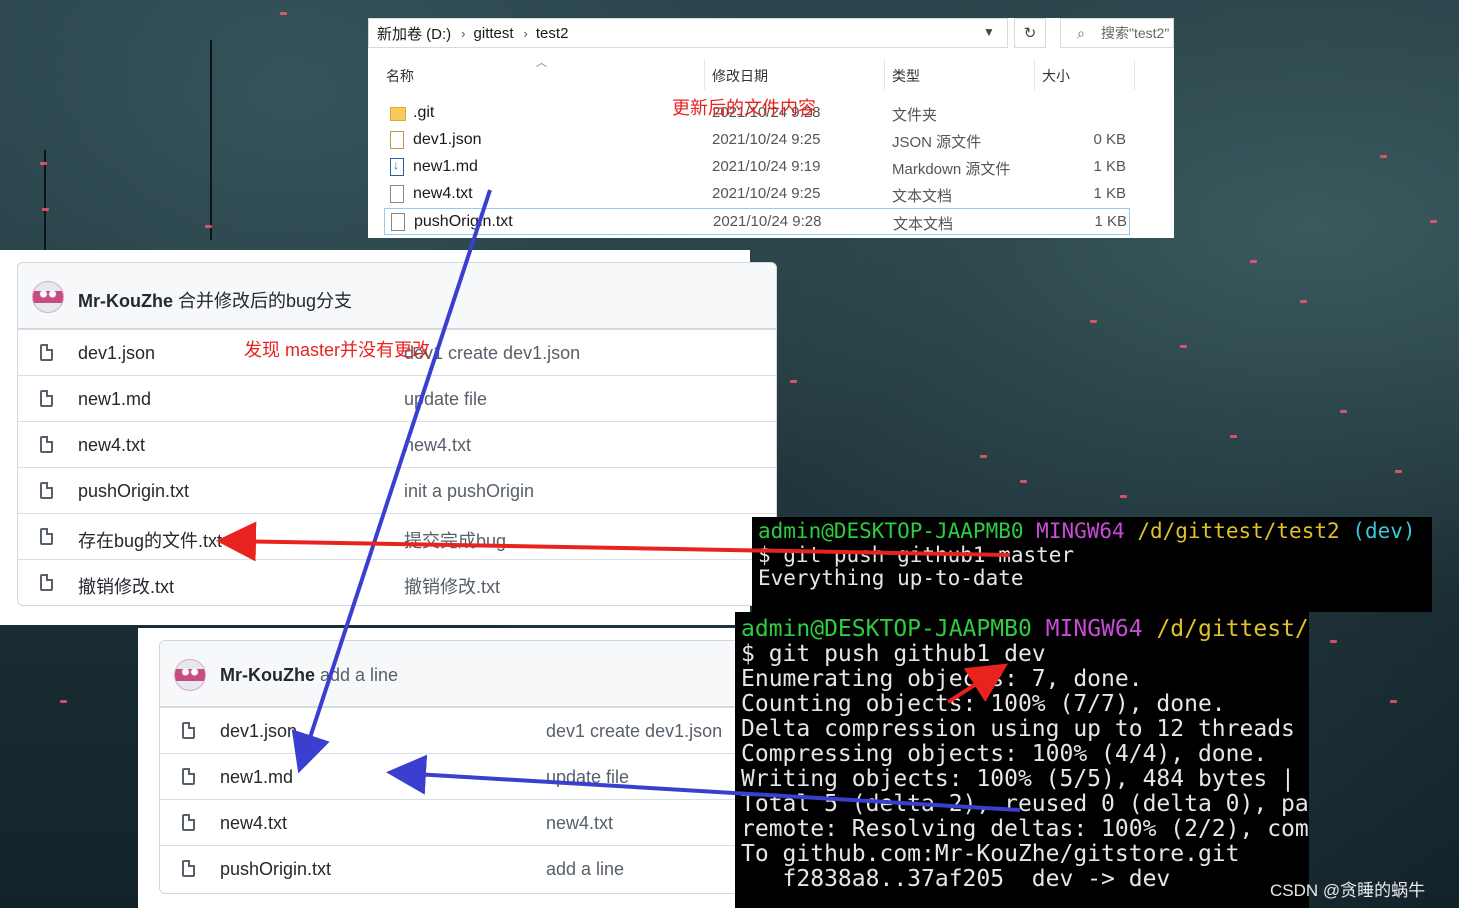 The height and width of the screenshot is (908, 1459). What do you see at coordinates (983, 704) in the screenshot?
I see `terminal-output-line: Counting objects: 100% (7/7), done.` at bounding box center [983, 704].